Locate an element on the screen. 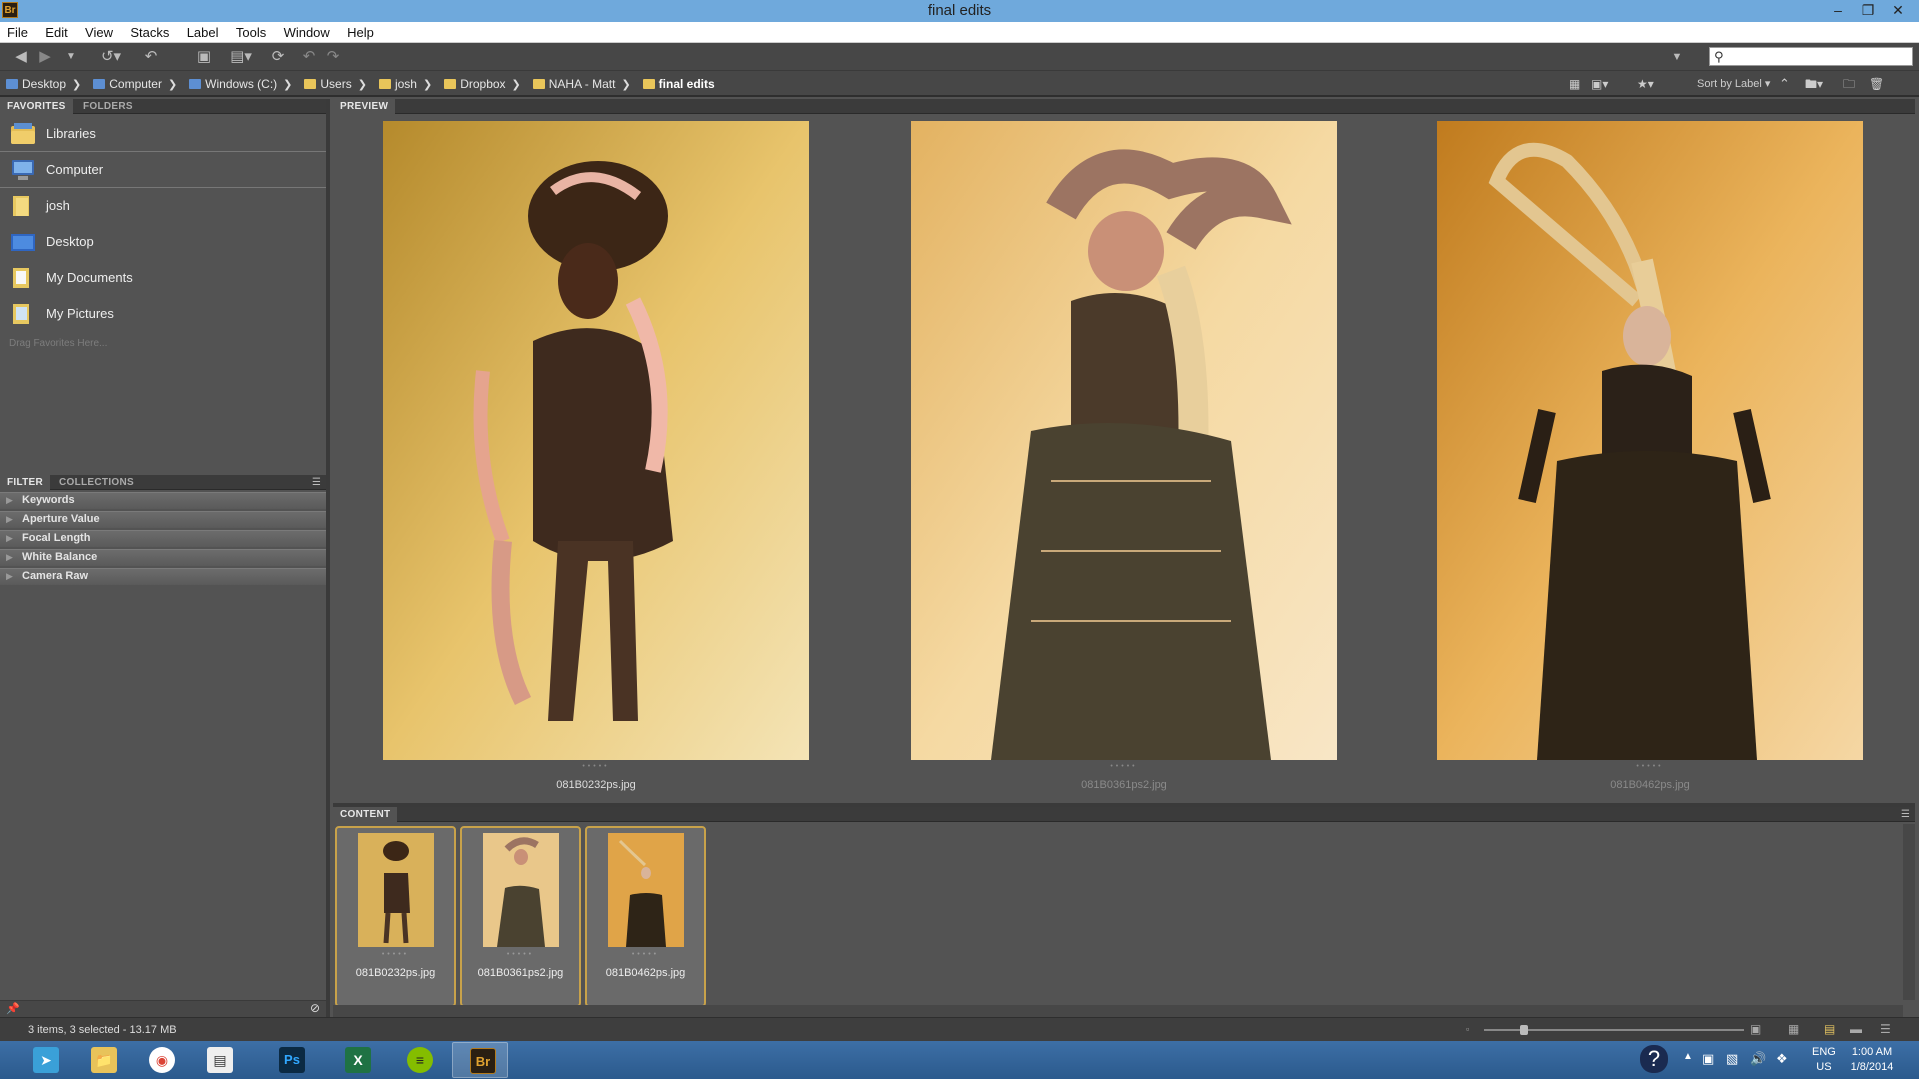  dropbox-tray-icon: ❖ is located at coordinates (1782, 1059).